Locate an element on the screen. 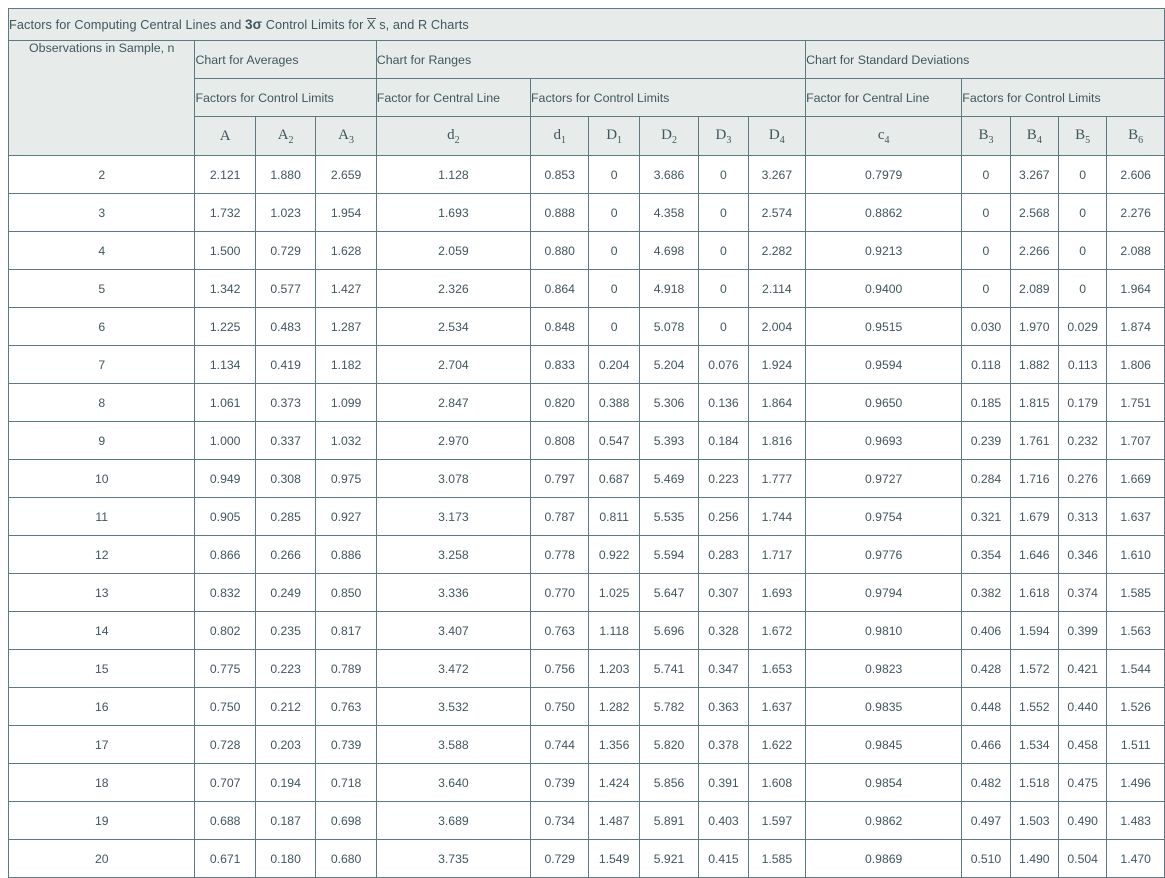 The width and height of the screenshot is (1165, 878). cell-d2: 3.078 is located at coordinates (453, 478).